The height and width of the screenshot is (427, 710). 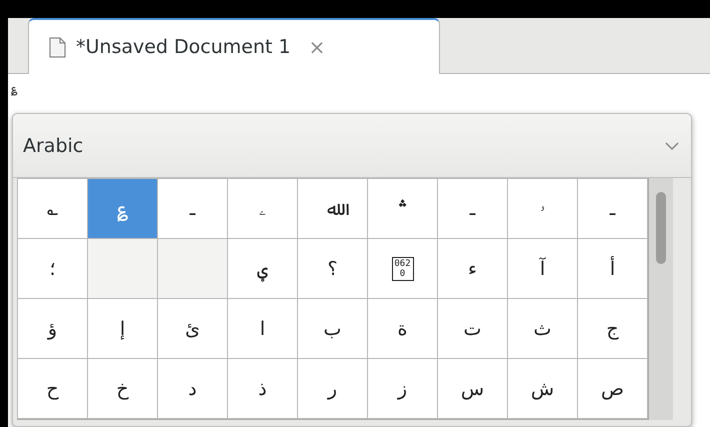 I want to click on scrollbar-thumb, so click(x=661, y=228).